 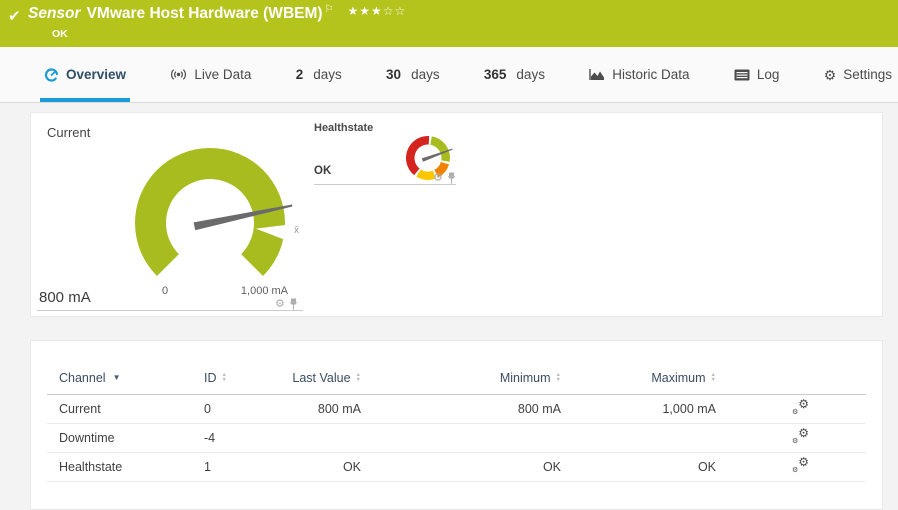 What do you see at coordinates (444, 178) in the screenshot?
I see `healthstate-gauge-actions: ⚙` at bounding box center [444, 178].